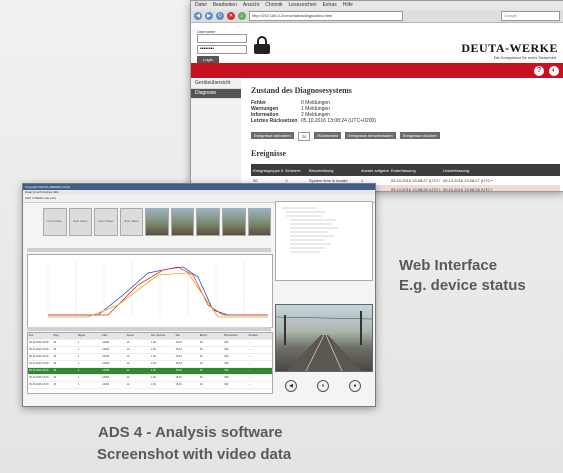 The image size is (563, 473). Describe the element at coordinates (272, 135) in the screenshot. I see `action-button: Ereignisse anfordern` at that location.